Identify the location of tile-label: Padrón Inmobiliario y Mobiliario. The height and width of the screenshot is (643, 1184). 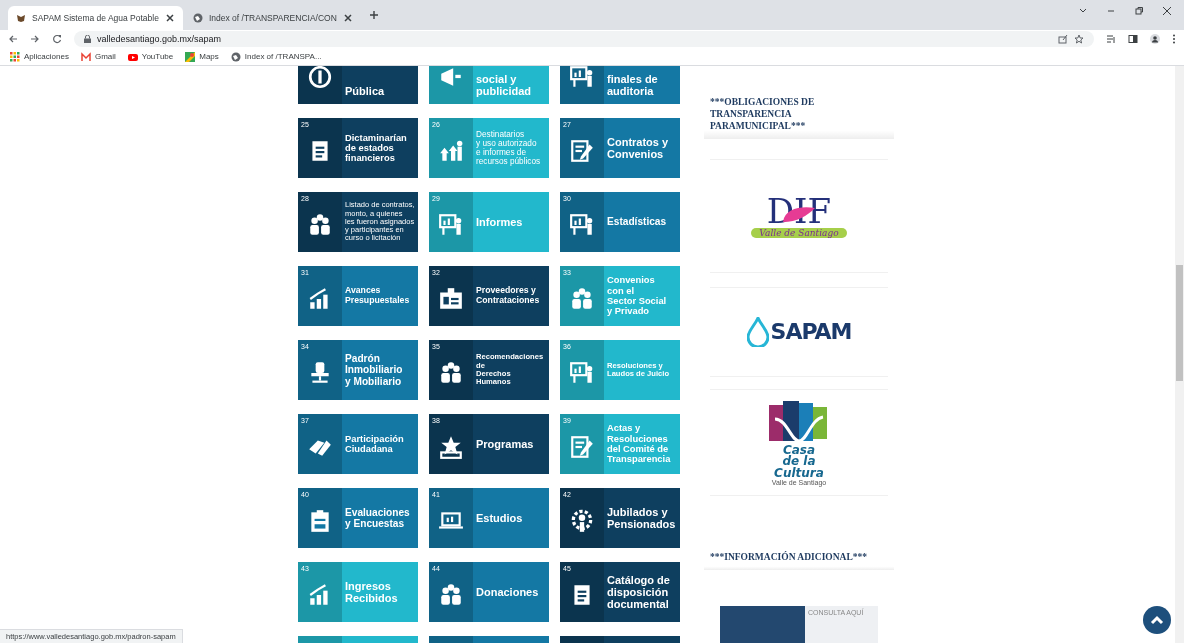
(374, 370).